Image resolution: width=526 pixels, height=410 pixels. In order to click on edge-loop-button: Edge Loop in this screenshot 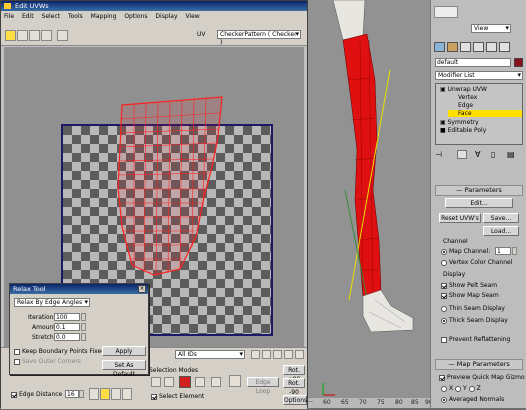, I will do `click(263, 386)`.